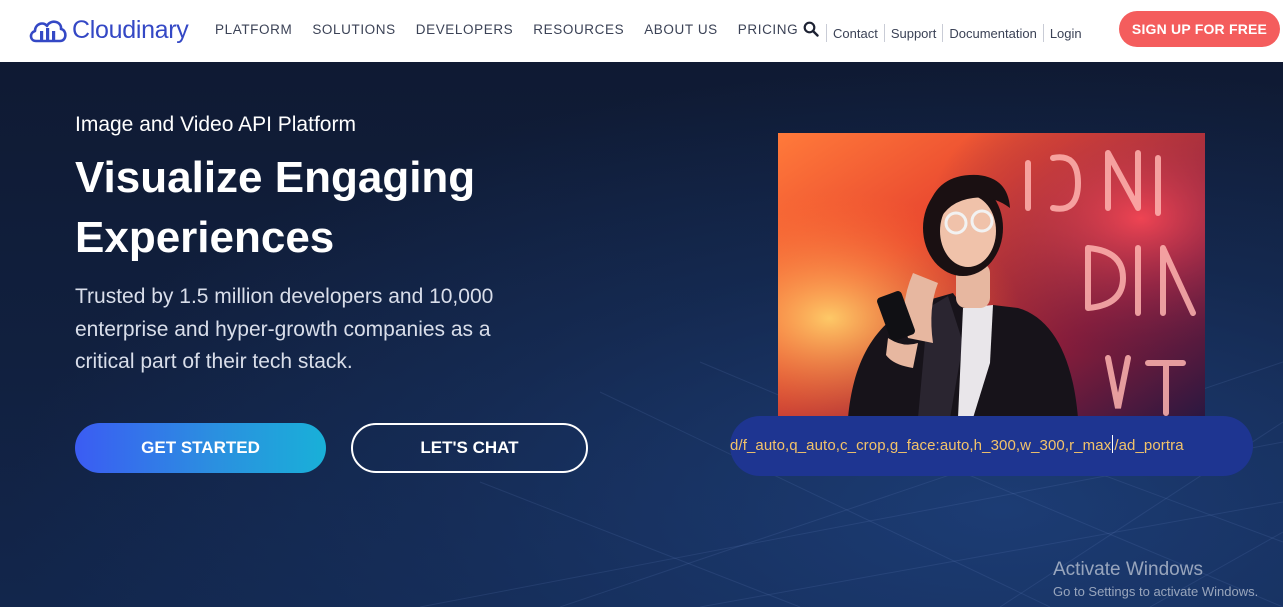 This screenshot has height=607, width=1283. I want to click on cloudinary-logo: Cloudinary, so click(108, 30).